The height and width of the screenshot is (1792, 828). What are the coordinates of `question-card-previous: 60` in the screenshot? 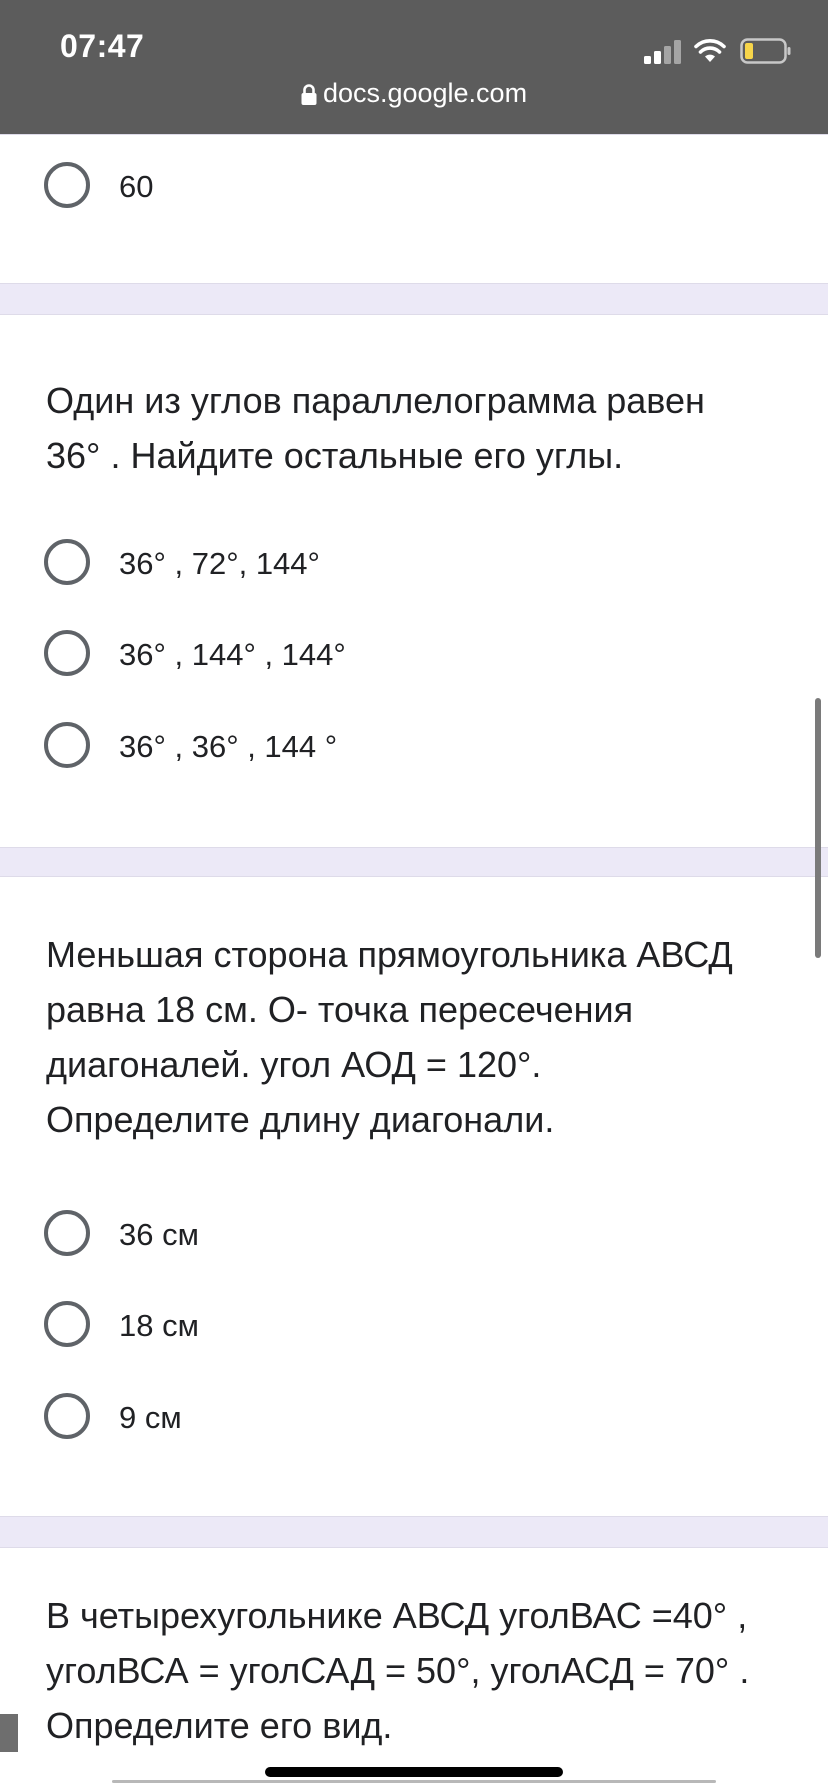 It's located at (414, 209).